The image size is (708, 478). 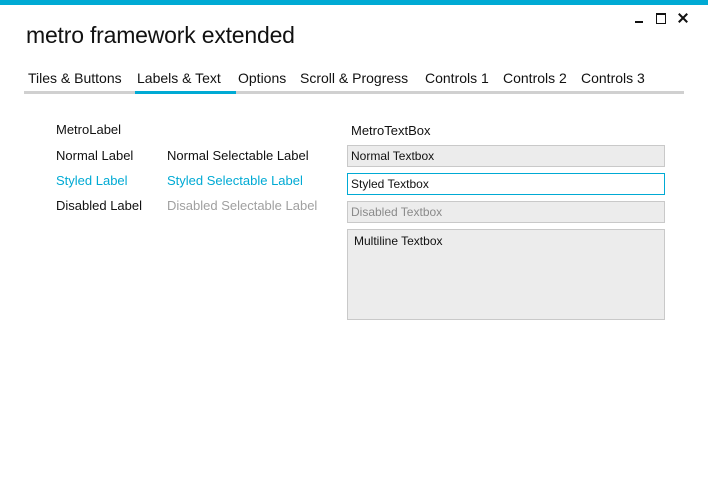 What do you see at coordinates (683, 18) in the screenshot?
I see `close-button` at bounding box center [683, 18].